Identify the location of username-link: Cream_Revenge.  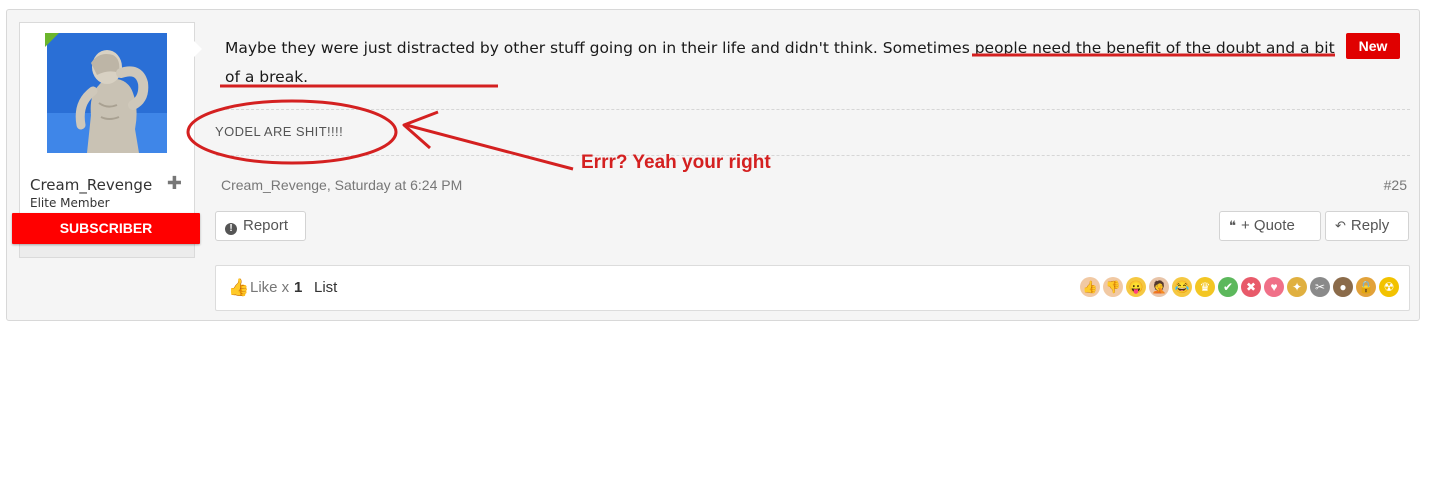
(91, 185).